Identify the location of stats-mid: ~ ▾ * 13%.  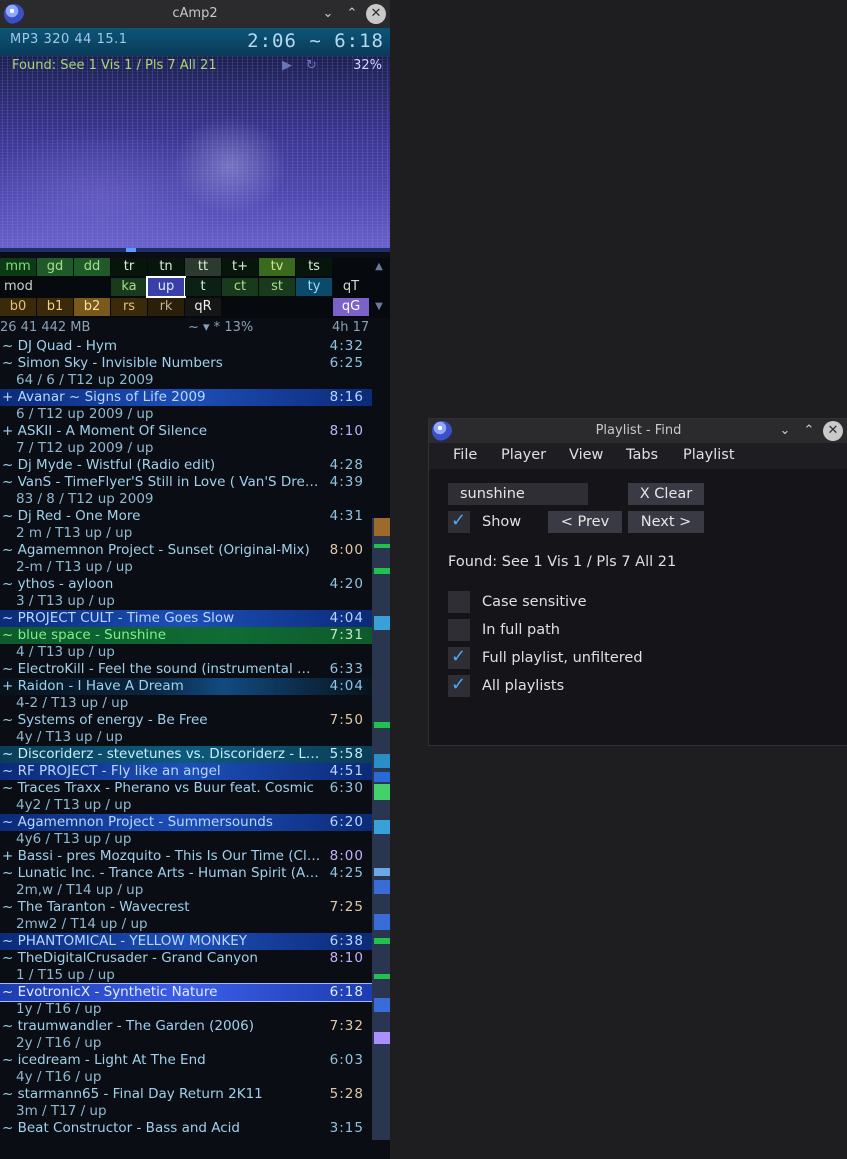
(220, 327).